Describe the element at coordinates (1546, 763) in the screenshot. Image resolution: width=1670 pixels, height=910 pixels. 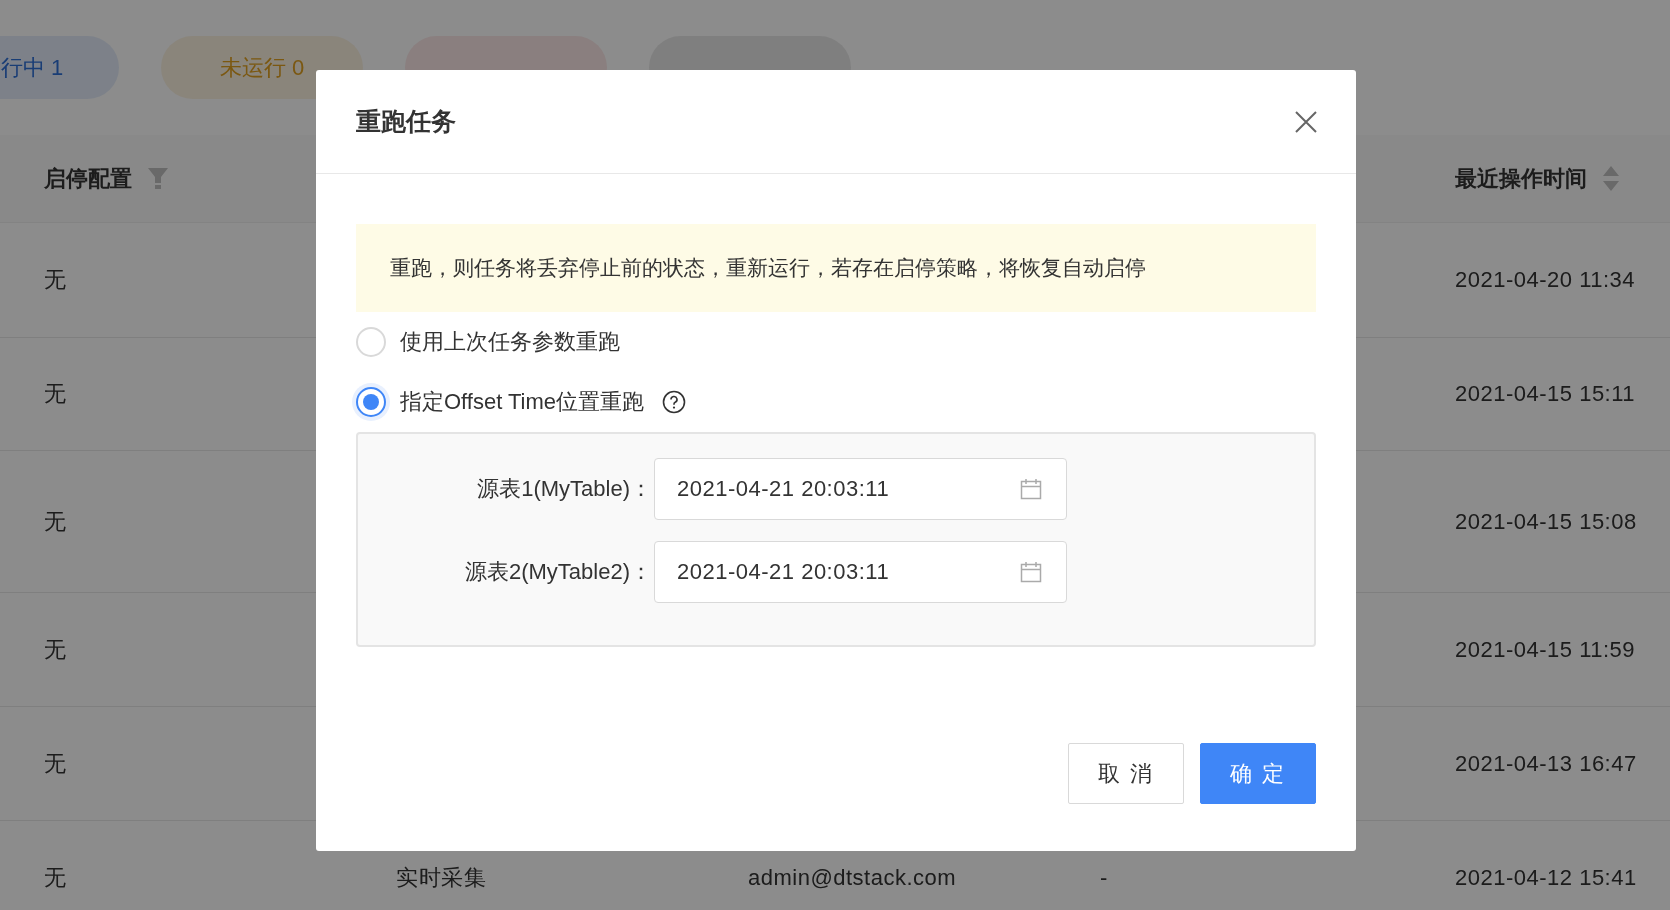
I see `table-cell: 2021-04-13 16:47` at that location.